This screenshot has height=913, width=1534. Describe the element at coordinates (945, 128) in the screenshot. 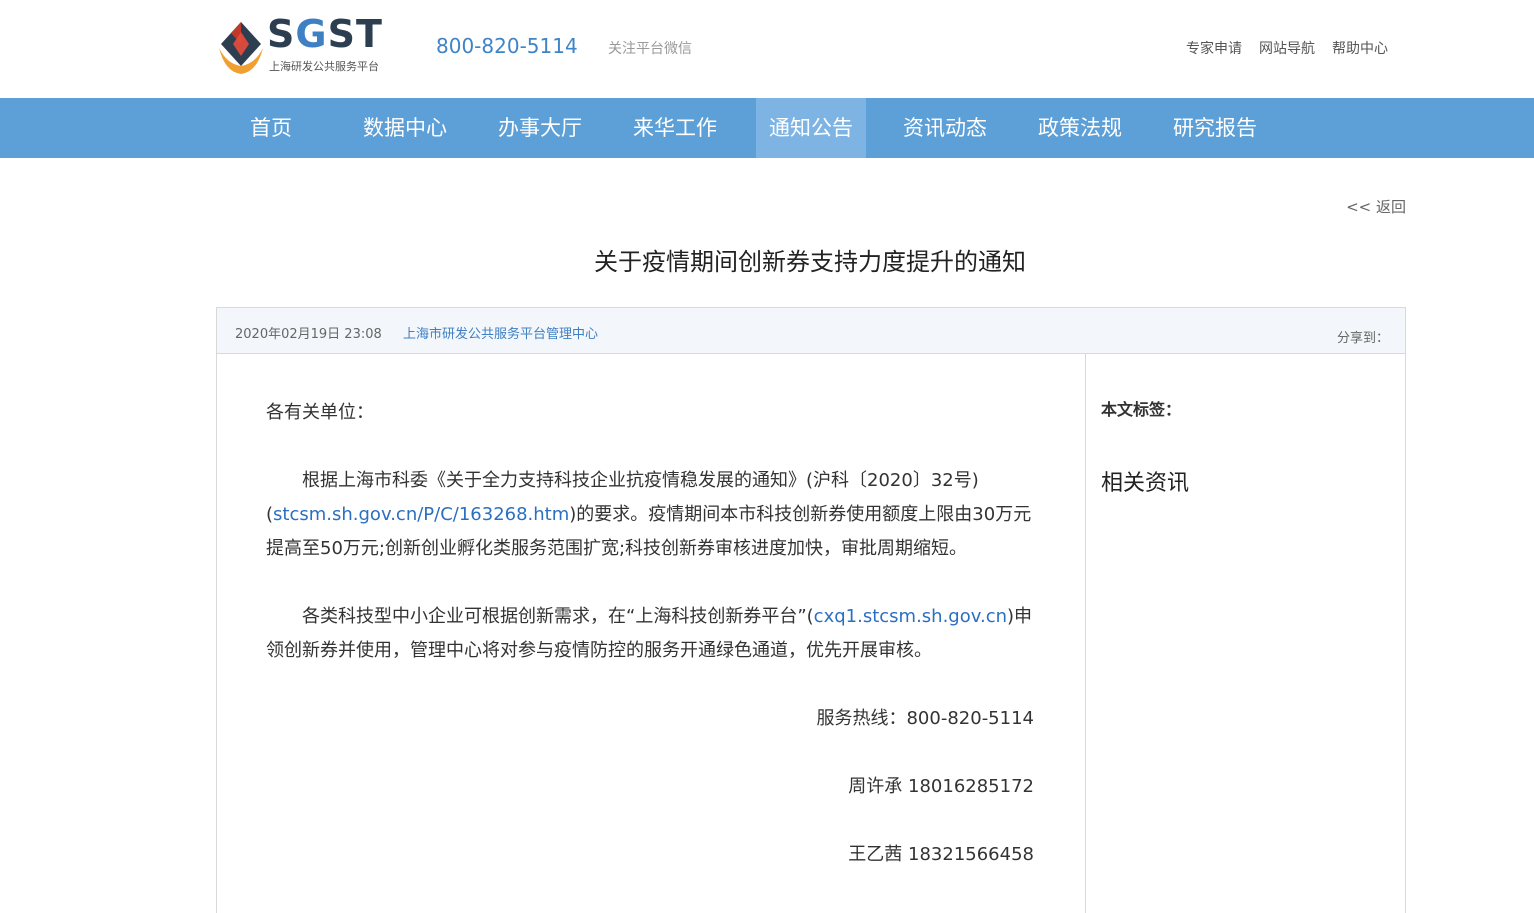

I see `nav-item-news: 资讯动态` at that location.